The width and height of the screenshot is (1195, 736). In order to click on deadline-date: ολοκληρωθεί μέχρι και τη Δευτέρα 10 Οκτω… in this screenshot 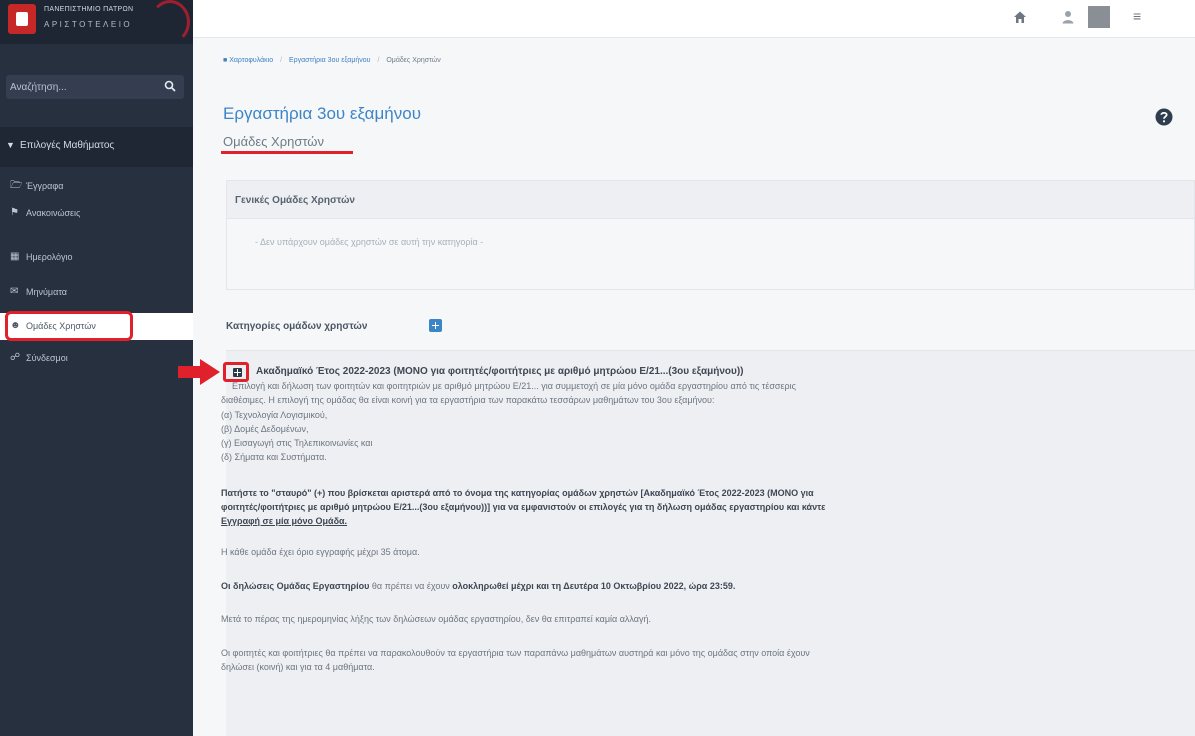, I will do `click(594, 586)`.